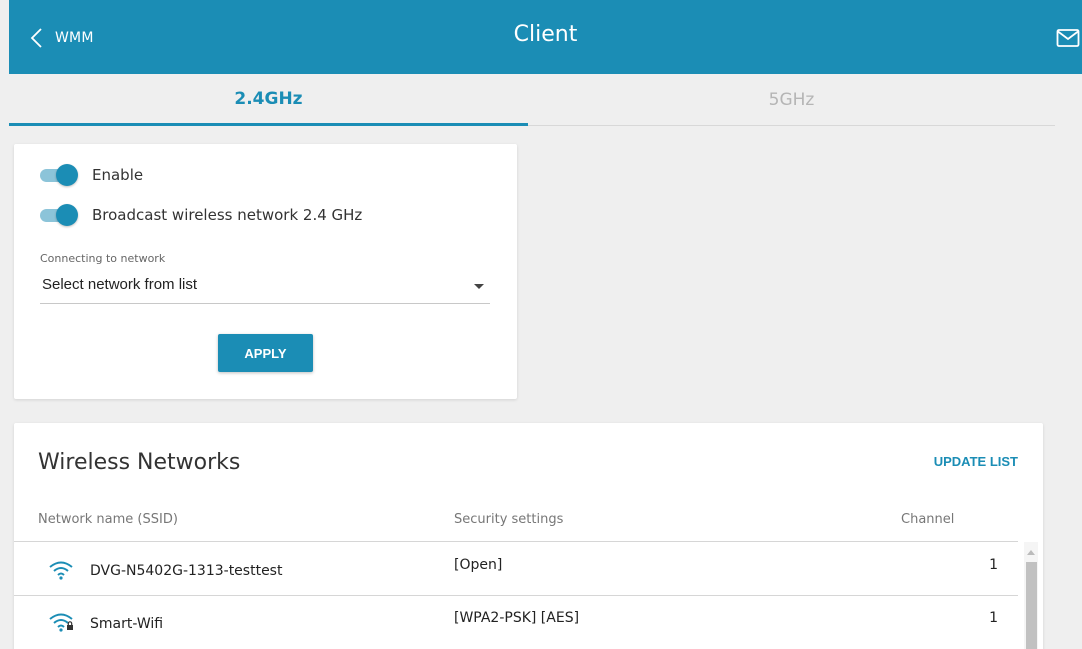 This screenshot has width=1082, height=649. I want to click on connecting-network-label: Connecting to network, so click(103, 258).